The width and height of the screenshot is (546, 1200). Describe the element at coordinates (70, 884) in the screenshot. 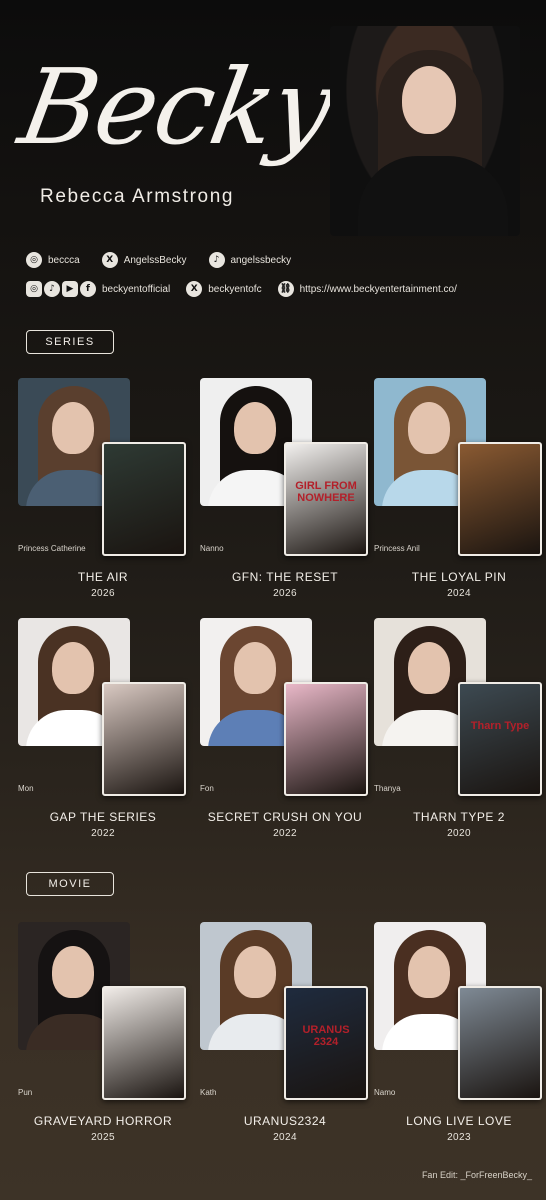

I see `movie-label: MOVIE` at that location.